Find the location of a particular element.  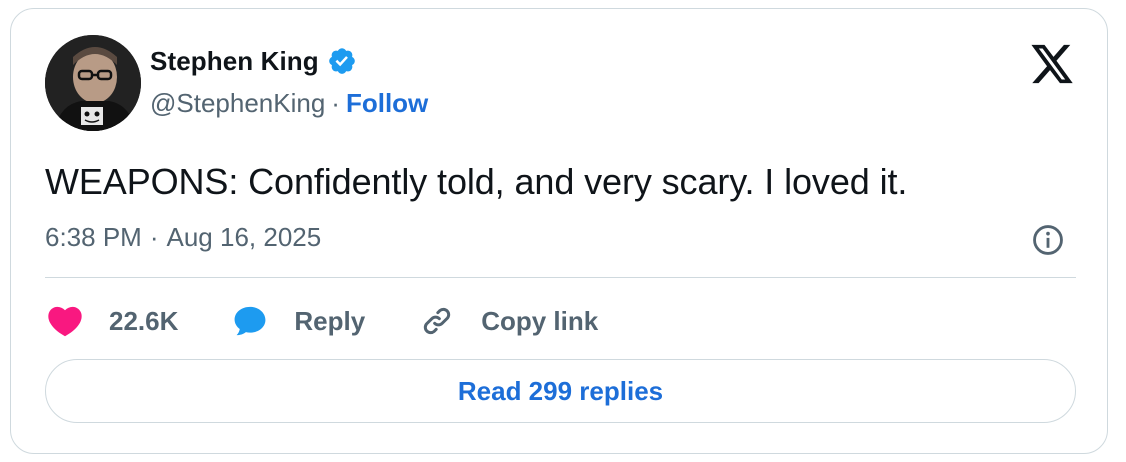

like-button: 22.6K is located at coordinates (111, 321).